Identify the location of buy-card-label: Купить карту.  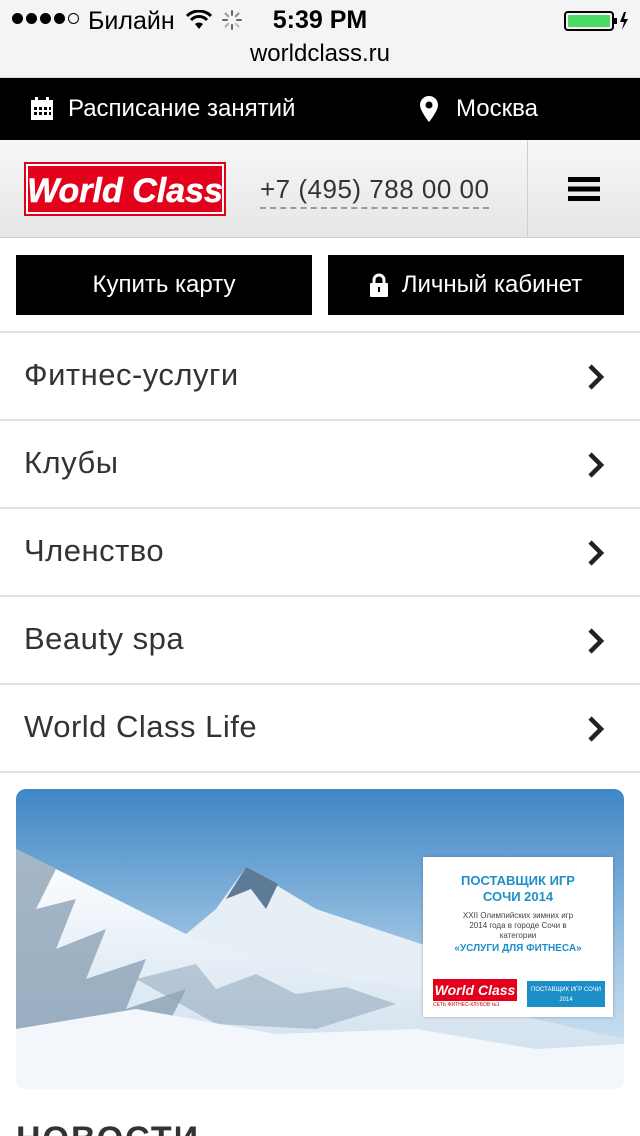
(164, 284).